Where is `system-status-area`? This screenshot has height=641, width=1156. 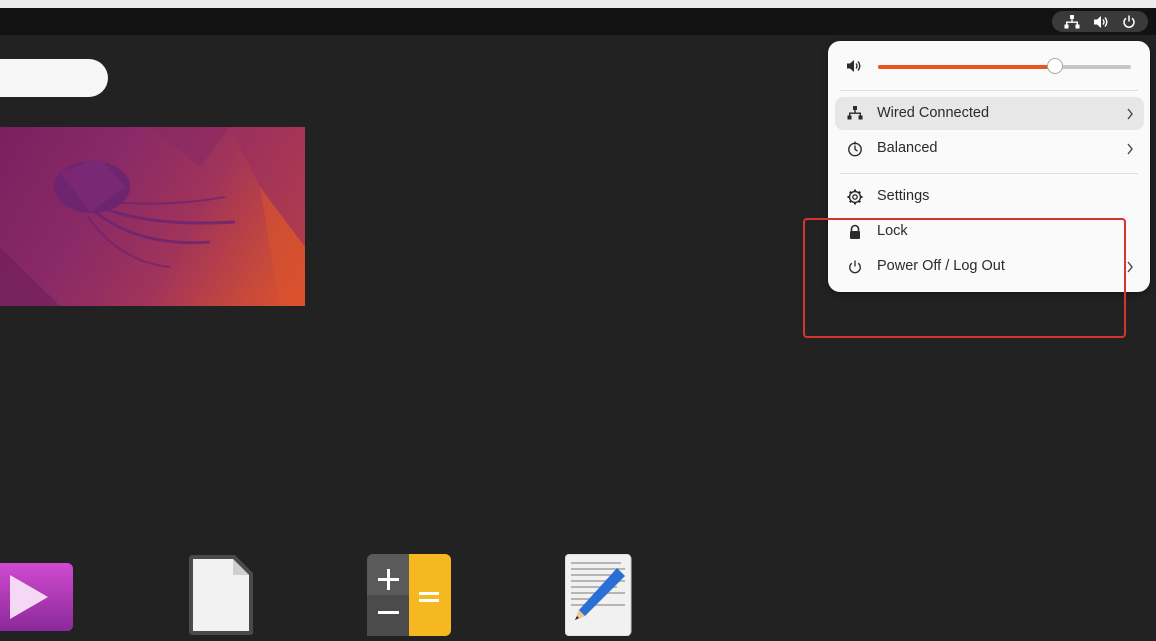
system-status-area is located at coordinates (1100, 21).